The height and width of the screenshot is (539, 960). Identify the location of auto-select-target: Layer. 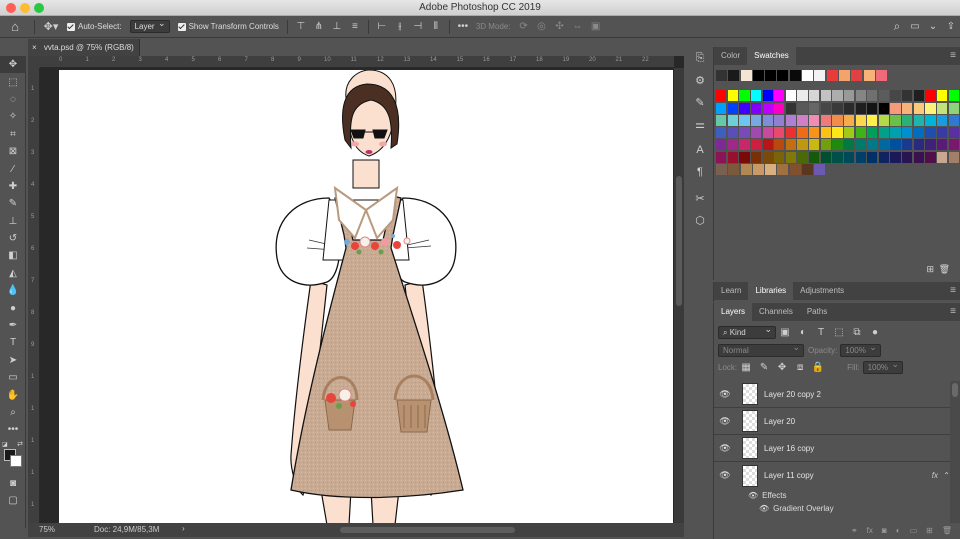
(150, 27).